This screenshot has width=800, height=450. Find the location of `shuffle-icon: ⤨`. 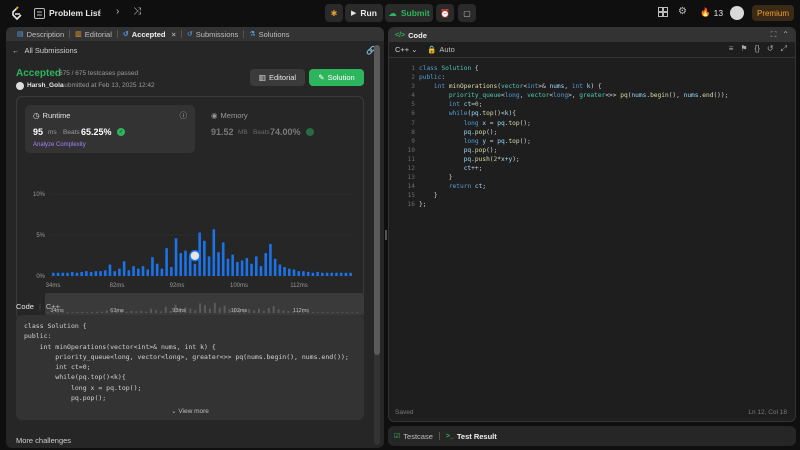

shuffle-icon: ⤨ is located at coordinates (137, 11).